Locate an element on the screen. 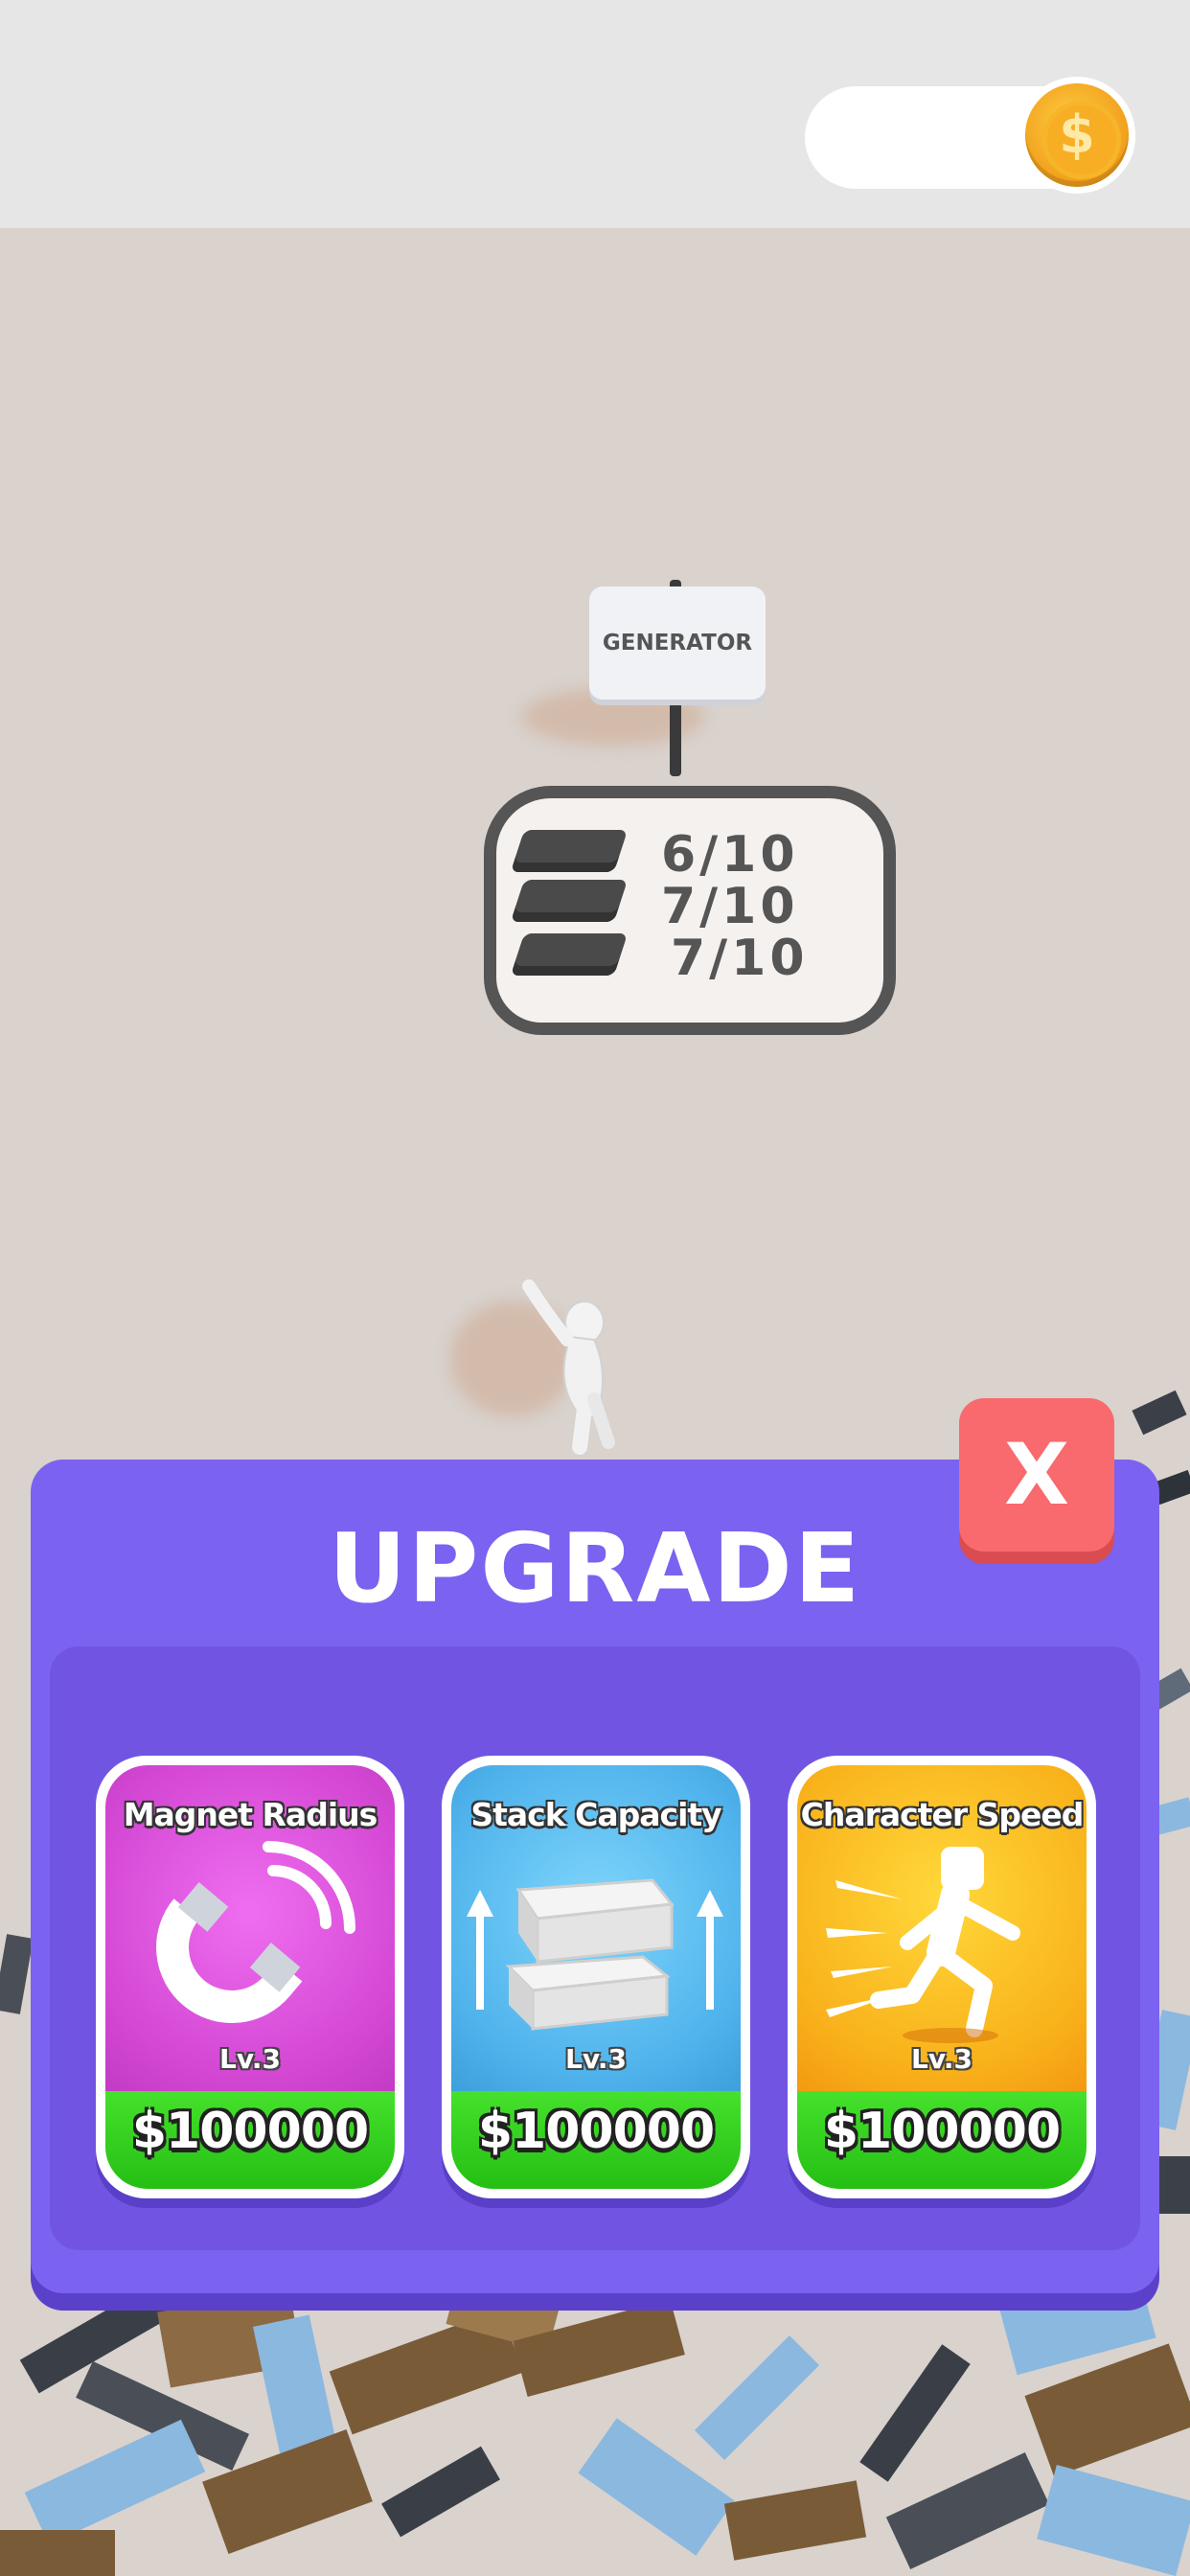  generator-sign: GENERATOR is located at coordinates (678, 643).